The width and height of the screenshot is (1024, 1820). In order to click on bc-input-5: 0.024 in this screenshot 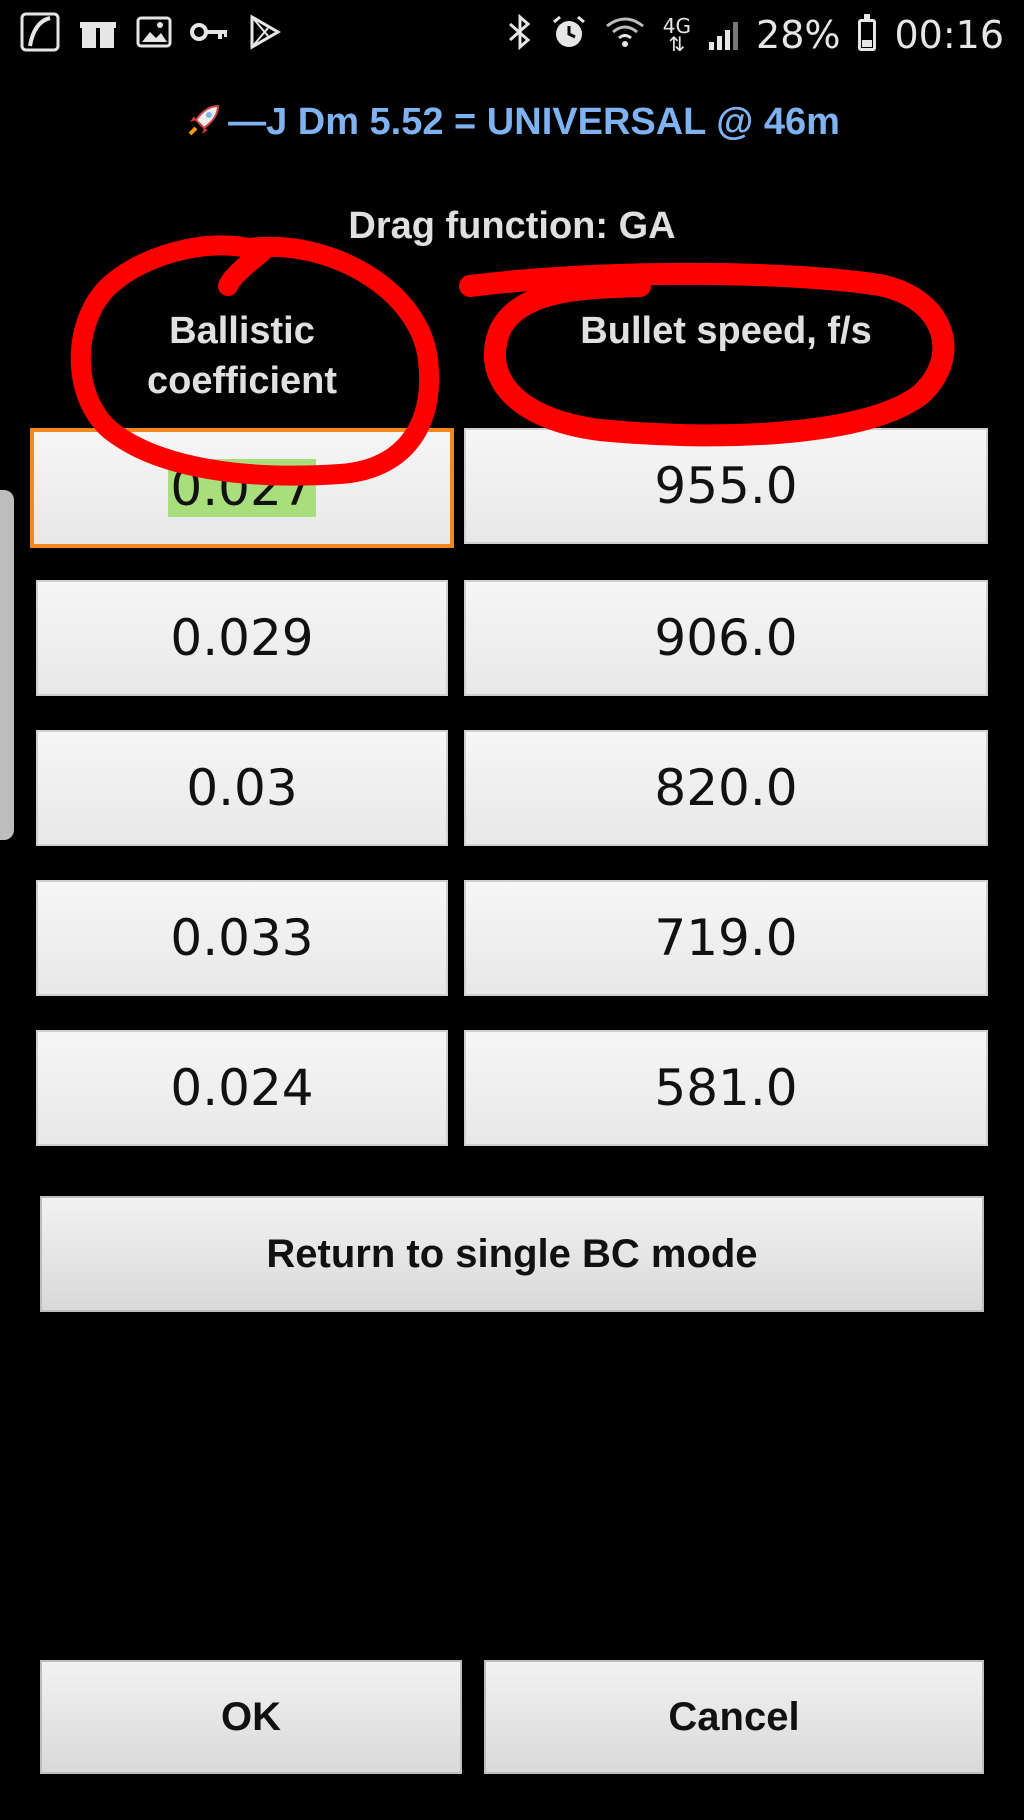, I will do `click(242, 1088)`.